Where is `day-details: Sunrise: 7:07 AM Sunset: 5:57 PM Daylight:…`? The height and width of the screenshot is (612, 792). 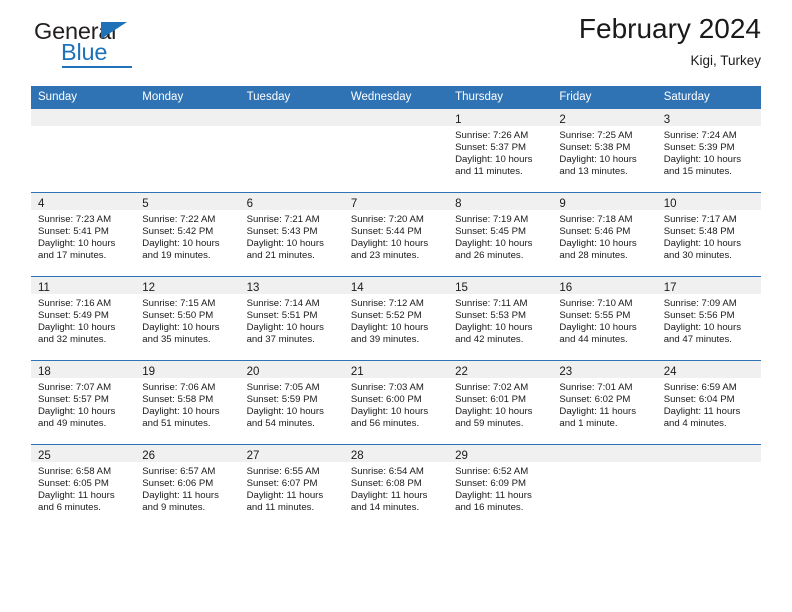 day-details: Sunrise: 7:07 AM Sunset: 5:57 PM Daylight:… is located at coordinates (83, 404).